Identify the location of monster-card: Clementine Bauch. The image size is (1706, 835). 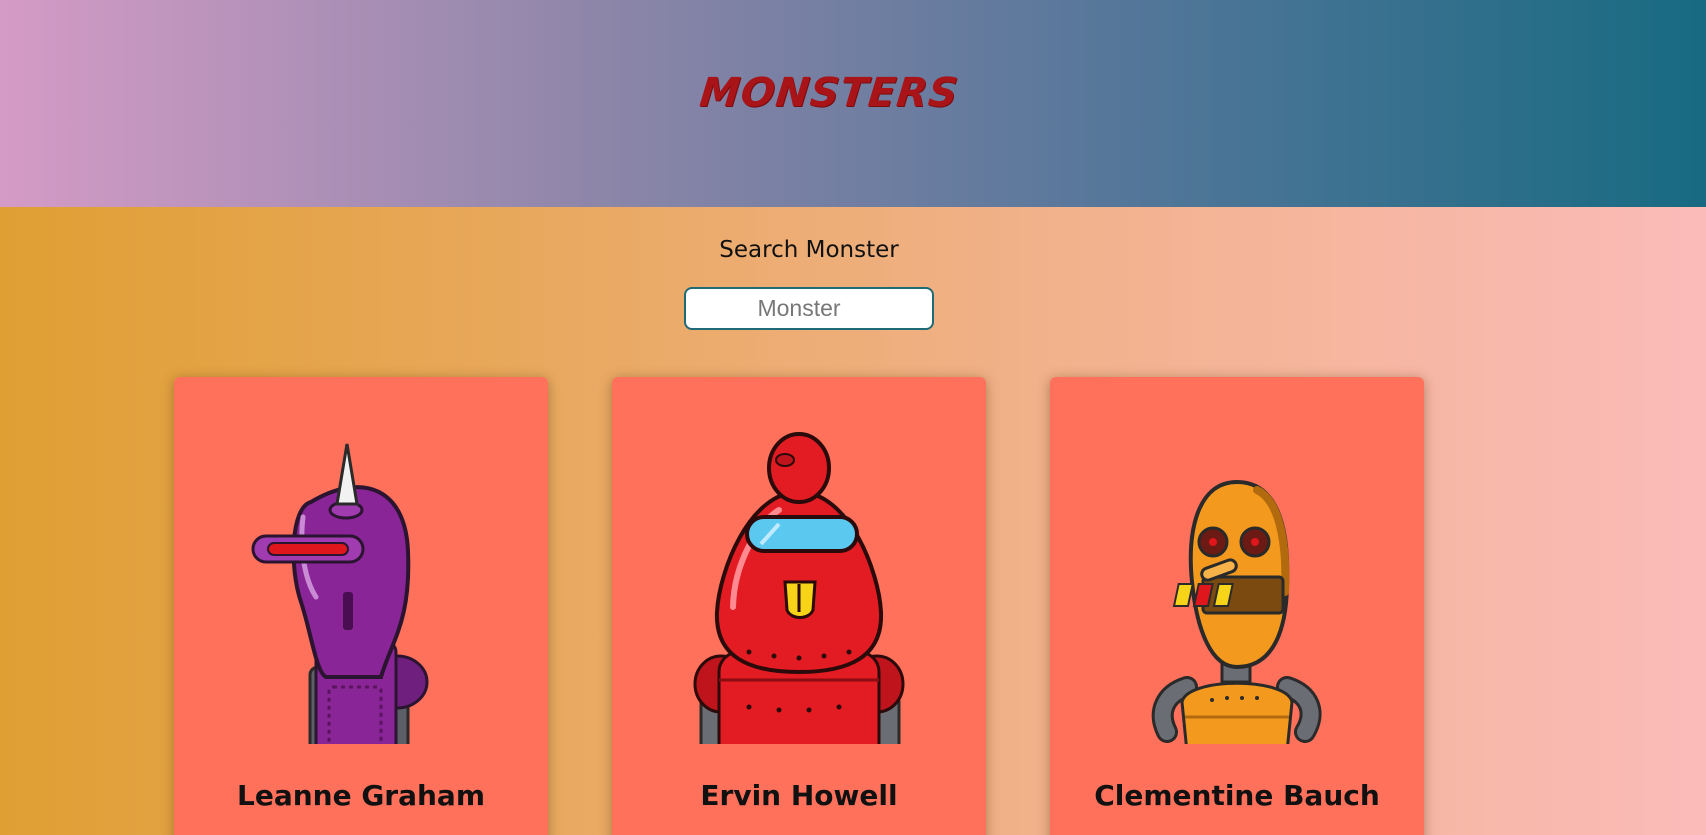
(1237, 606).